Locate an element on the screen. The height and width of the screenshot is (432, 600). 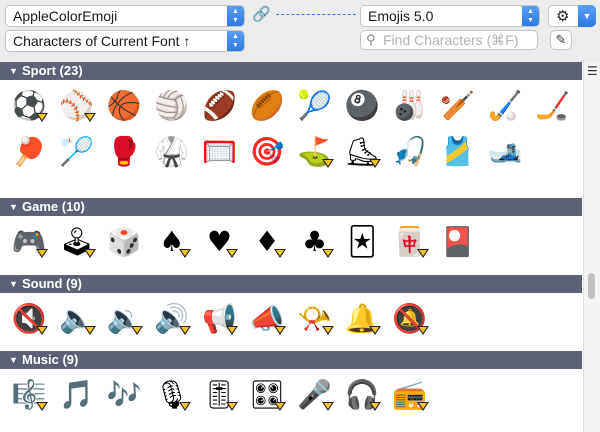
character-cell: ⛳ is located at coordinates (315, 152).